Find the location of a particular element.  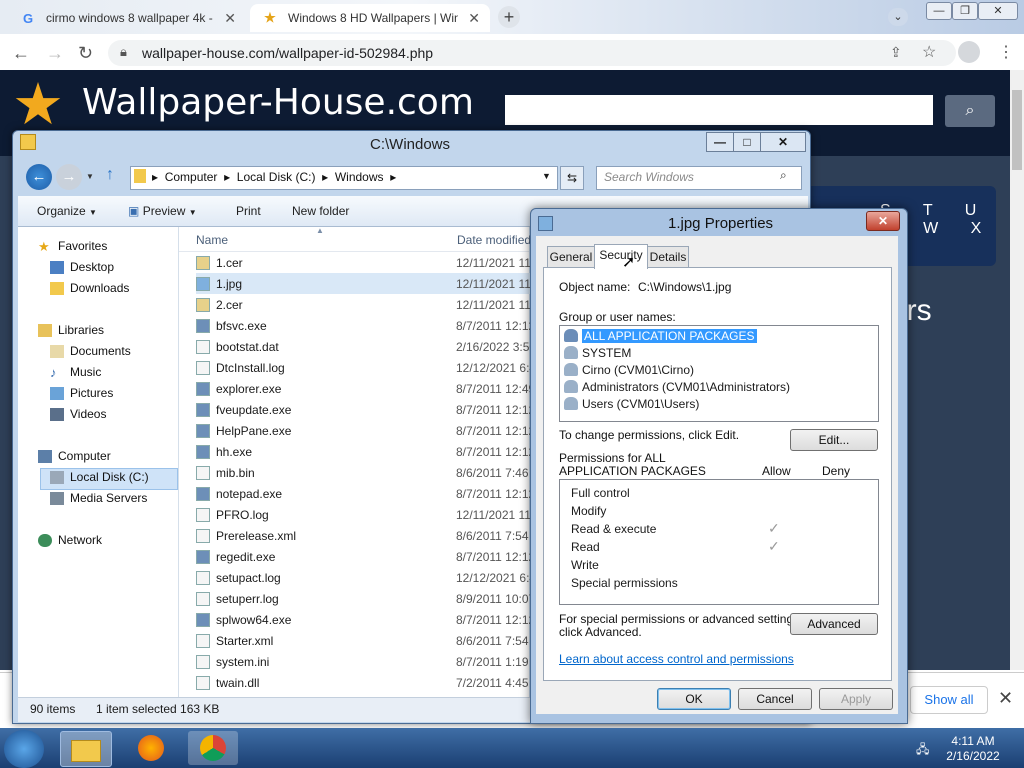

site-search-input is located at coordinates (719, 110).